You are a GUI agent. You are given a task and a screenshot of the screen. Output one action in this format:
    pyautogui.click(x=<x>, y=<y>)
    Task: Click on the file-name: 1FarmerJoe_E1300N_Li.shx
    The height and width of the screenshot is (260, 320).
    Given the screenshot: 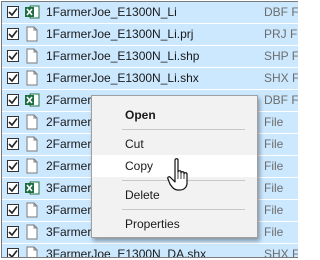 What is the action you would take?
    pyautogui.click(x=122, y=78)
    